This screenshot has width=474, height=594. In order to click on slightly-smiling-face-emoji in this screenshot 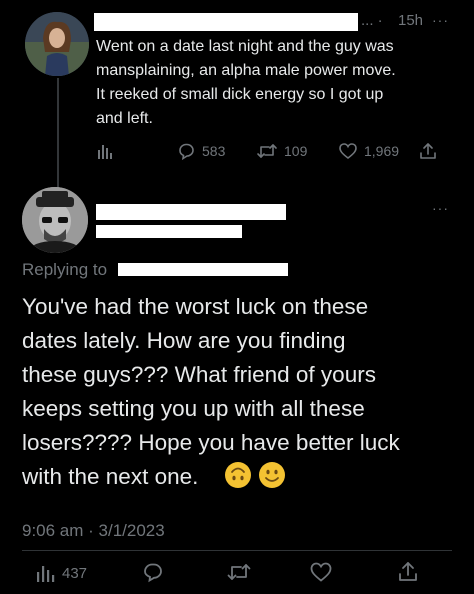, I will do `click(272, 475)`.